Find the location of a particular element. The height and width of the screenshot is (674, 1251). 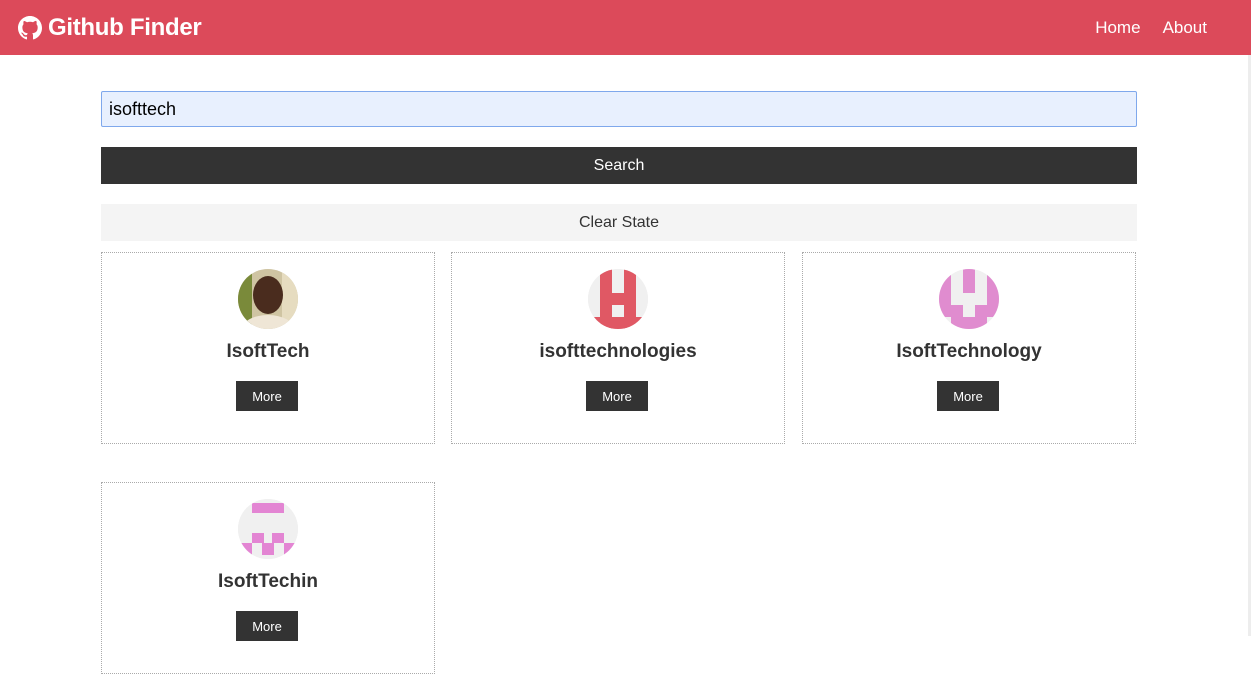

user-card: IsoftTech More is located at coordinates (268, 348).